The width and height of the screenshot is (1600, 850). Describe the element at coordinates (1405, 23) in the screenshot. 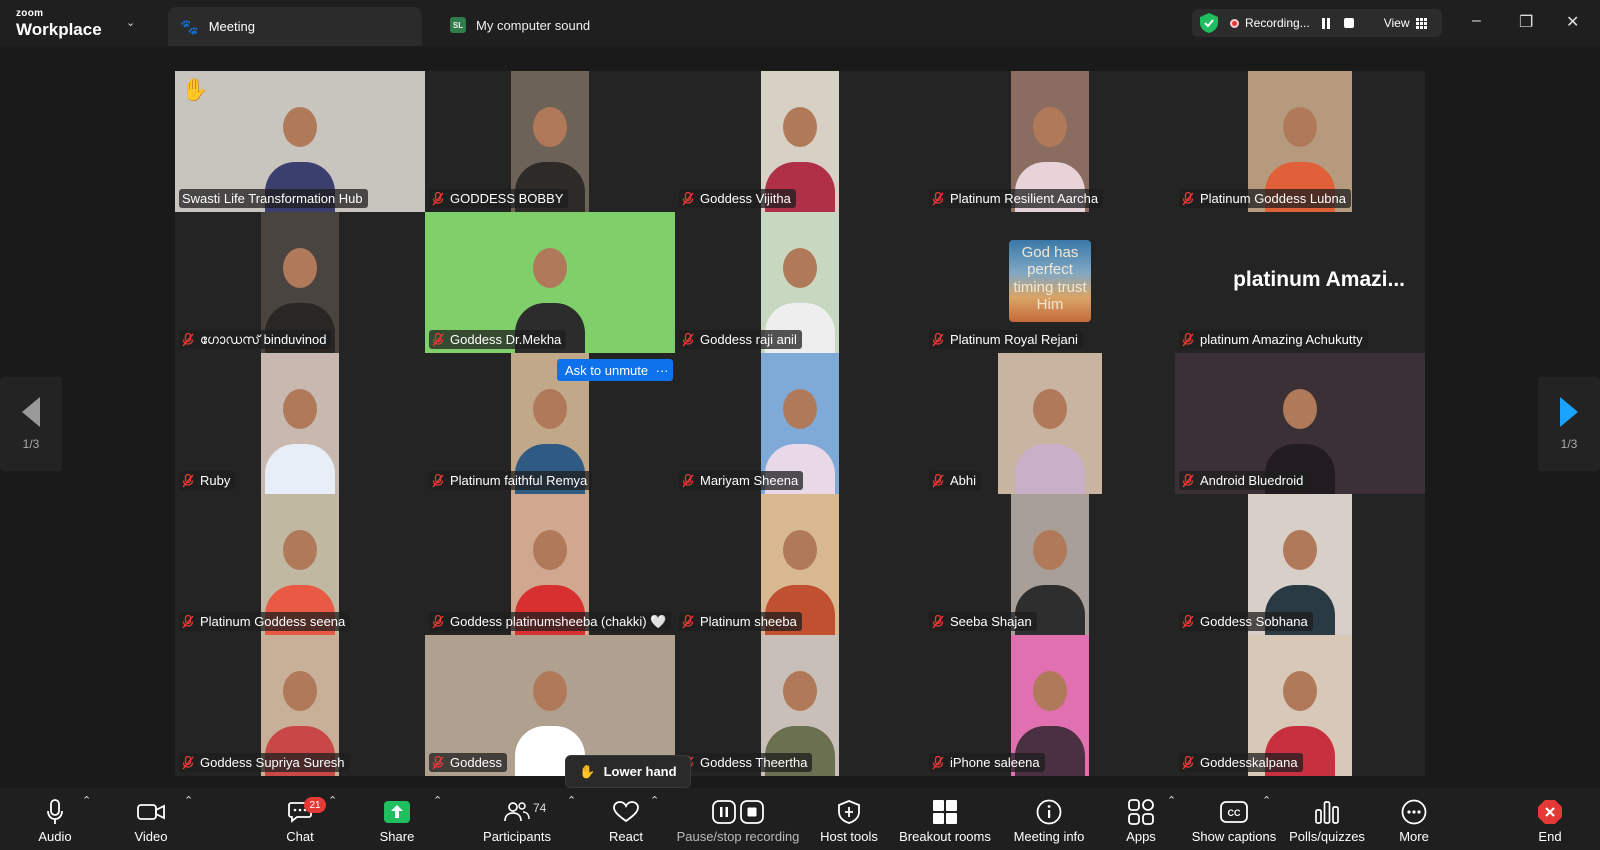

I see `view-button: View` at that location.